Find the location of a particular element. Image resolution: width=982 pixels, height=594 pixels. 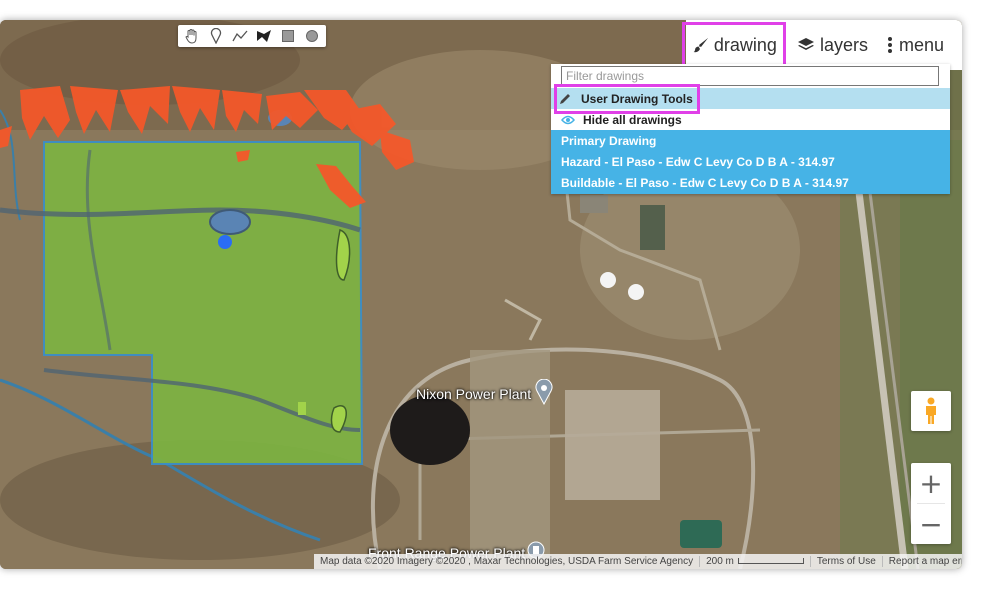

marker-icon is located at coordinates (216, 36).